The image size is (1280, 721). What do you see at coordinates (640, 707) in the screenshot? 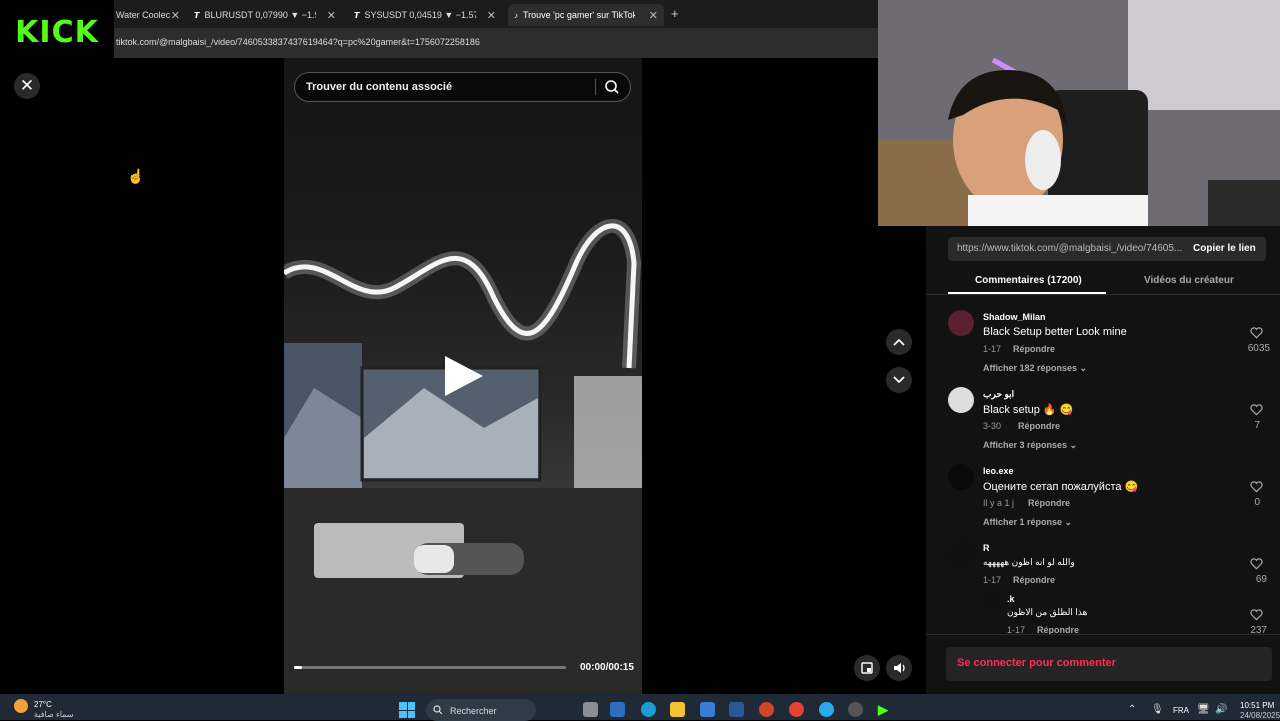
I see `windows-taskbar` at bounding box center [640, 707].